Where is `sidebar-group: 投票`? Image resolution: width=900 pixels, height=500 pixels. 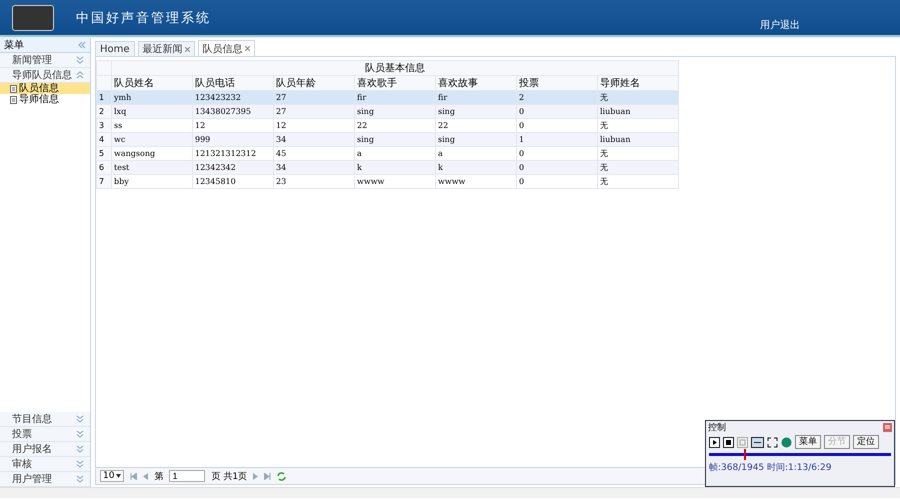
sidebar-group: 投票 is located at coordinates (45, 434).